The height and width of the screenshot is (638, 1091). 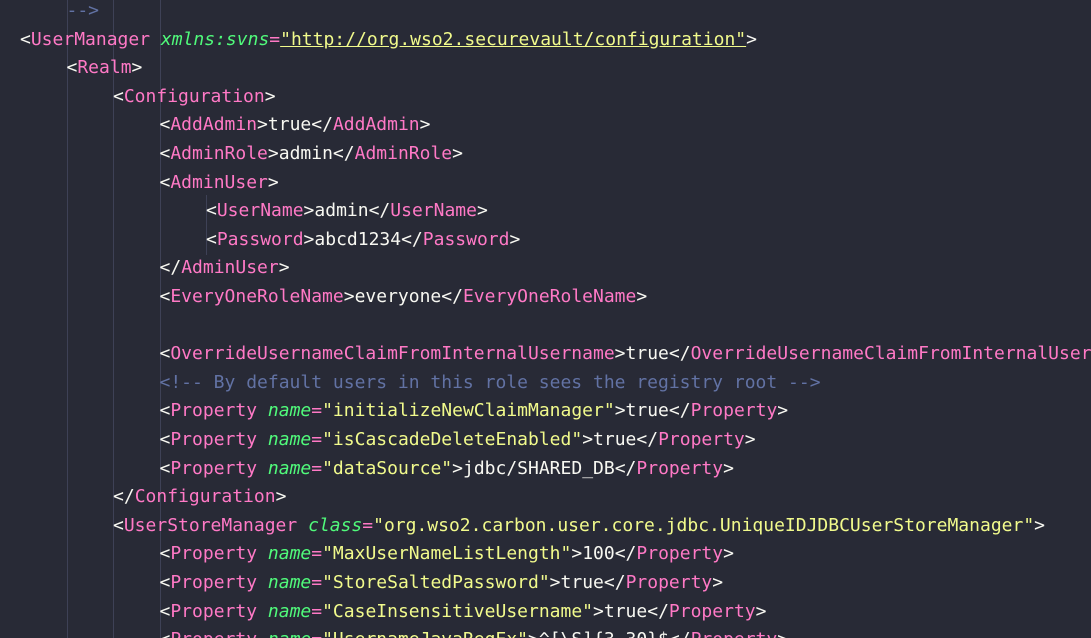 I want to click on code-line: <Configuration>, so click(x=194, y=97).